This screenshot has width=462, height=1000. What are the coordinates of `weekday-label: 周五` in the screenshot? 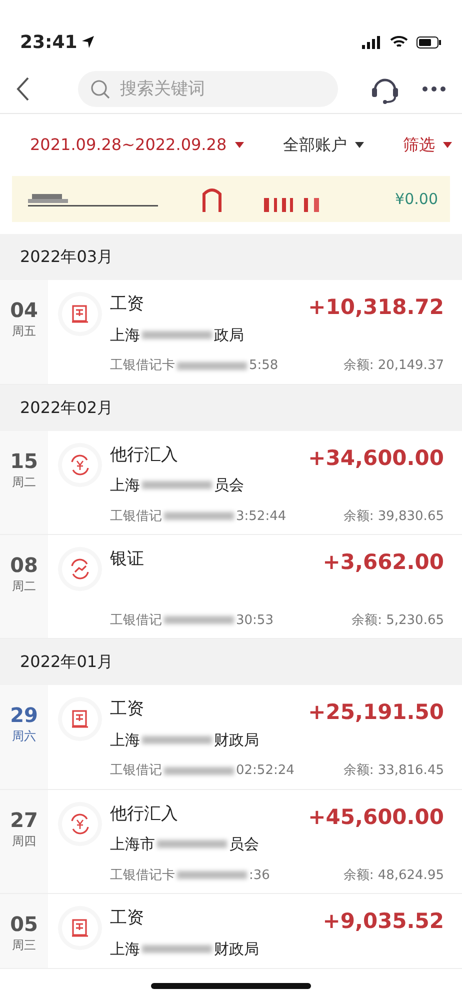 It's located at (24, 331).